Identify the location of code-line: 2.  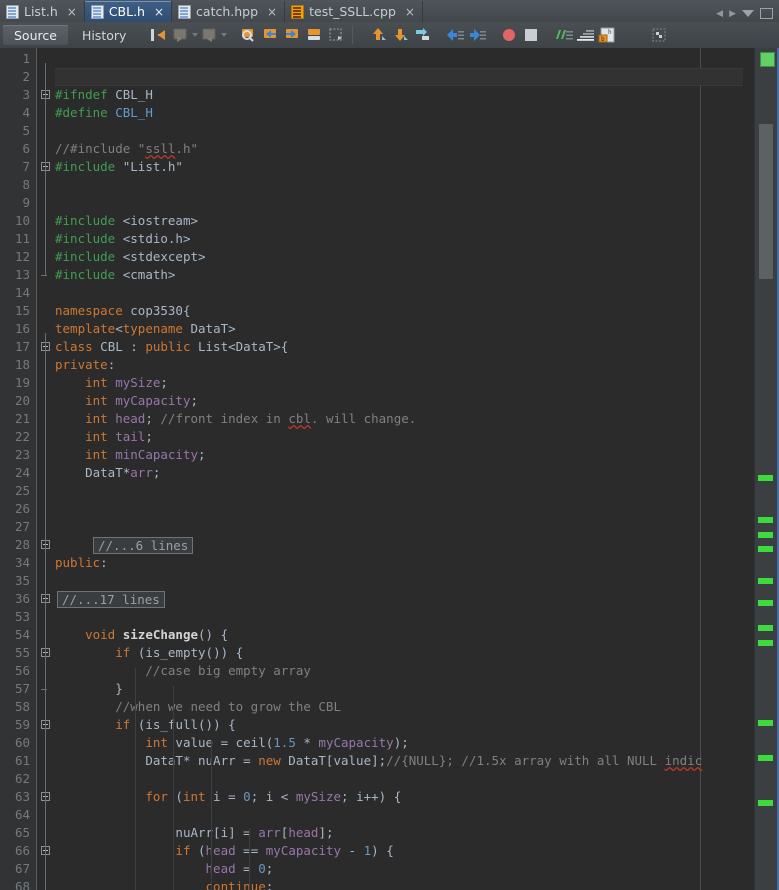
(389, 77).